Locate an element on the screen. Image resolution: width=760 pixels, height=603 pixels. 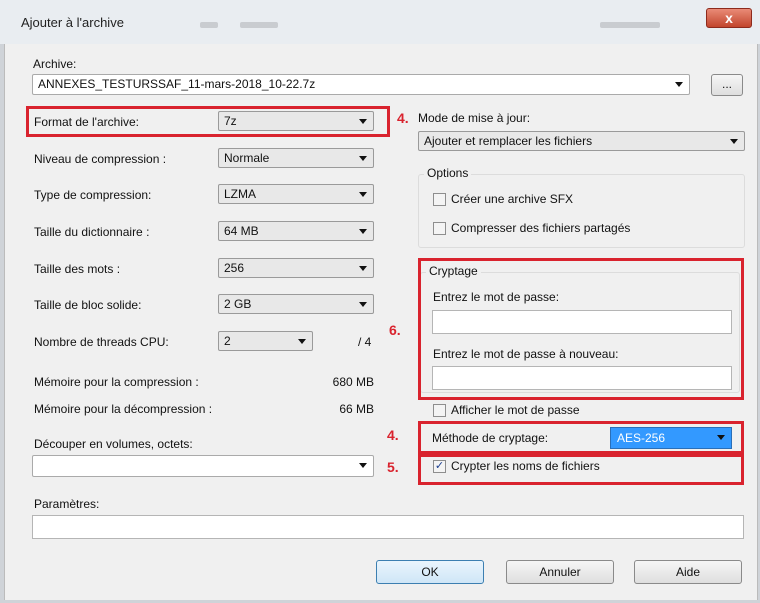
sfx-label: Créer une archive SFX is located at coordinates (512, 199).